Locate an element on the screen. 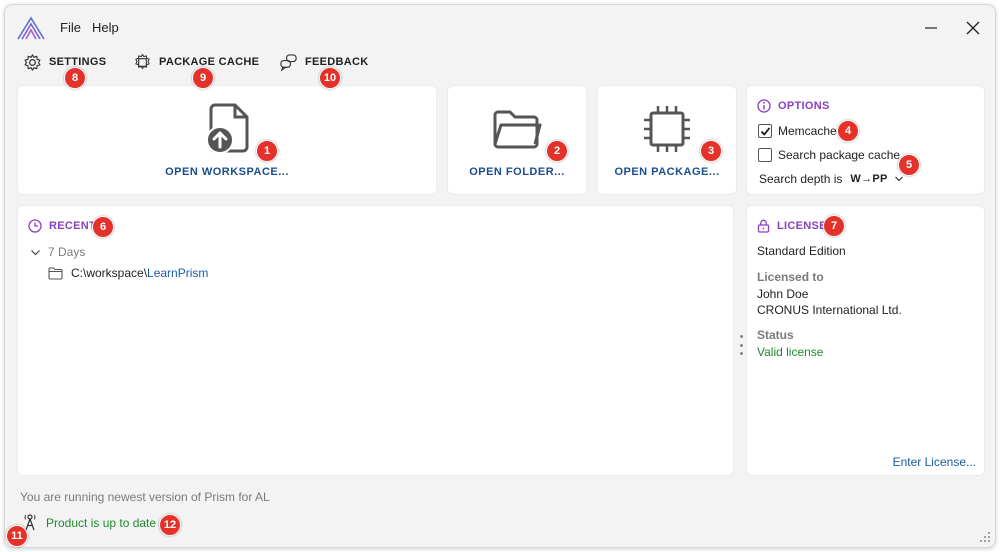  resize-grip-icon is located at coordinates (985, 537).